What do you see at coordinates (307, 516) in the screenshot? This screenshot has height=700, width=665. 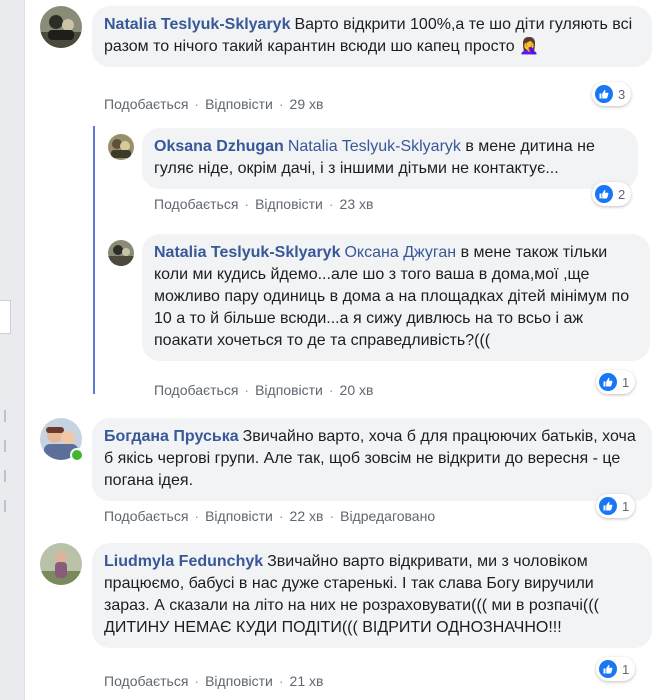 I see `comment-timestamp: 22 хв` at bounding box center [307, 516].